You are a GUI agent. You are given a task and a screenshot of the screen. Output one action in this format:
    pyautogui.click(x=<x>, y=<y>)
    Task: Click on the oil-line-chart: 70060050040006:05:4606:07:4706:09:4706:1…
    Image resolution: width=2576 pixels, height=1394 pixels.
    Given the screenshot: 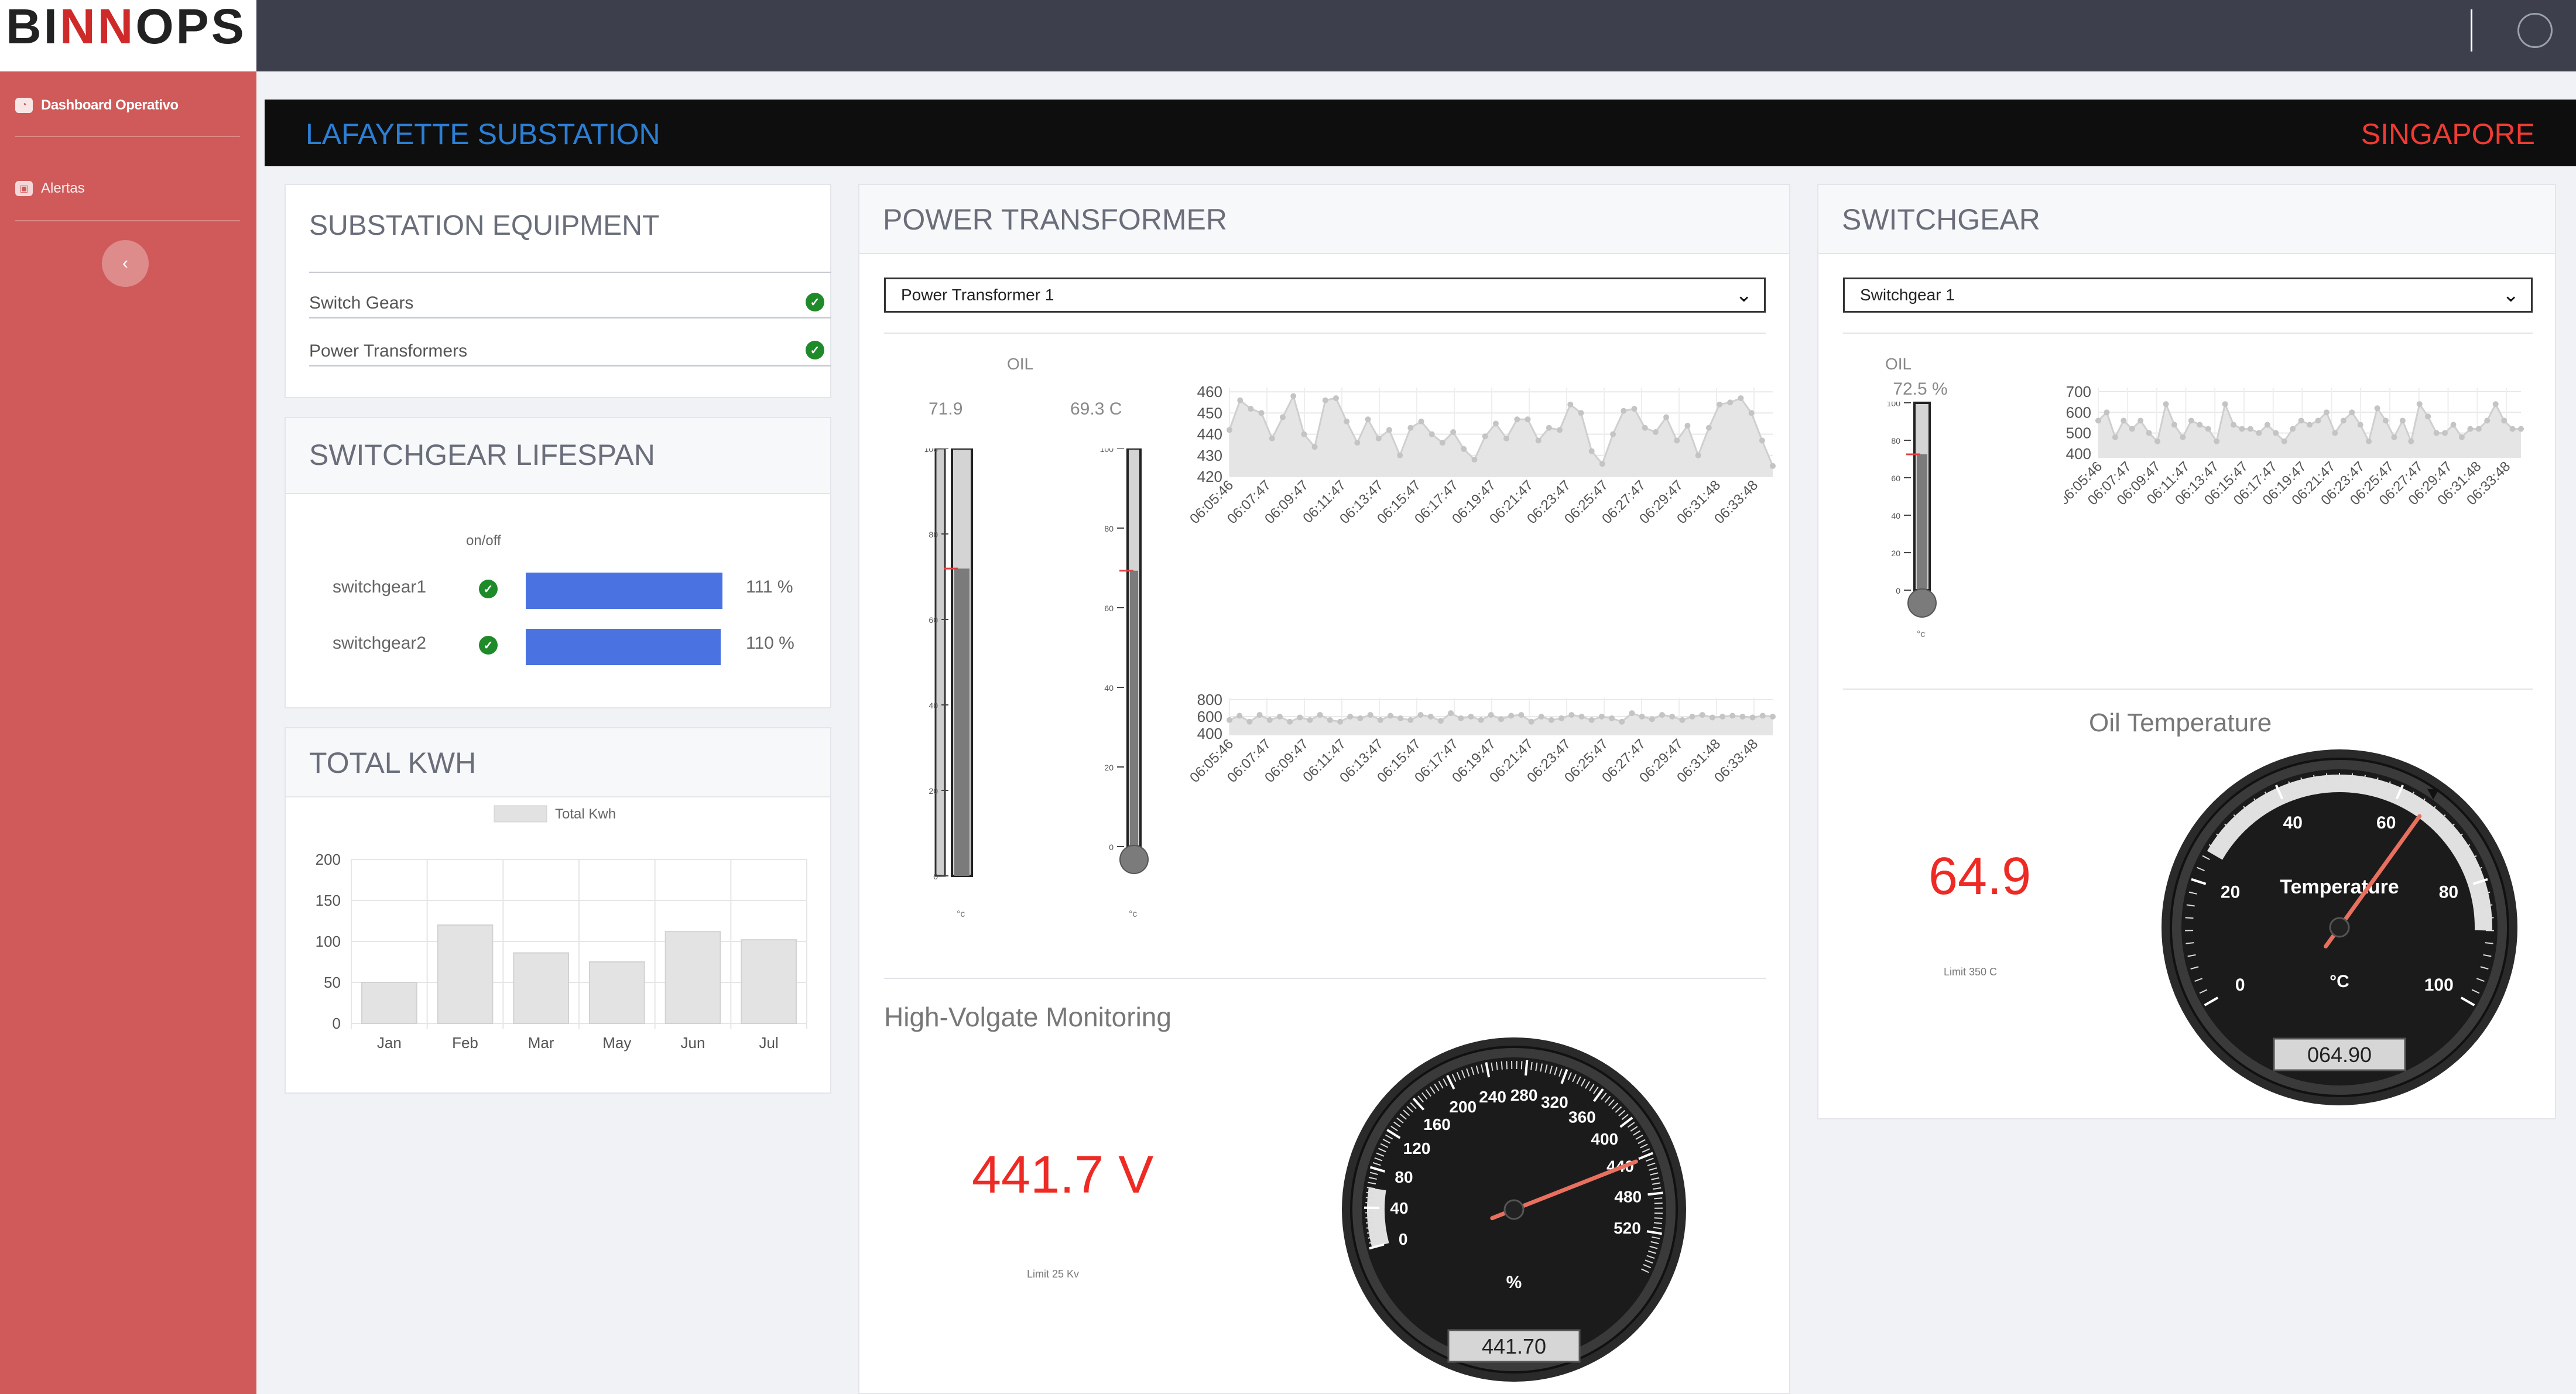 What is the action you would take?
    pyautogui.click(x=2294, y=445)
    